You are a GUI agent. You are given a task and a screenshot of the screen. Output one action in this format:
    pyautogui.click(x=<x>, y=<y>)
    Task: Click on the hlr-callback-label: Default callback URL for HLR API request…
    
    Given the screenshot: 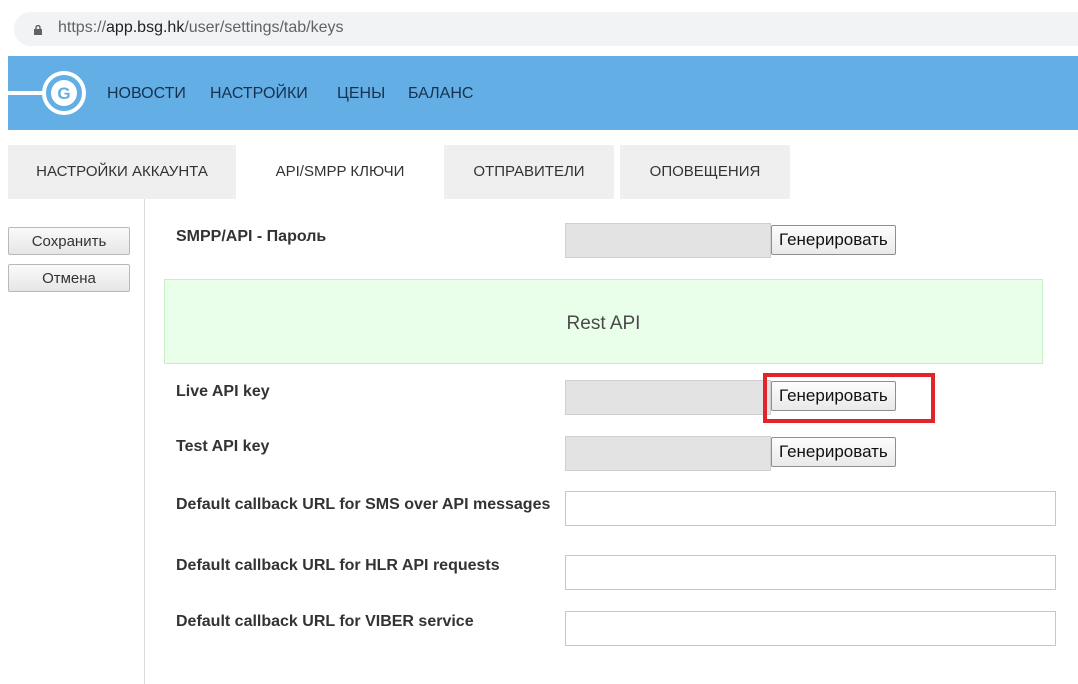 What is the action you would take?
    pyautogui.click(x=338, y=565)
    